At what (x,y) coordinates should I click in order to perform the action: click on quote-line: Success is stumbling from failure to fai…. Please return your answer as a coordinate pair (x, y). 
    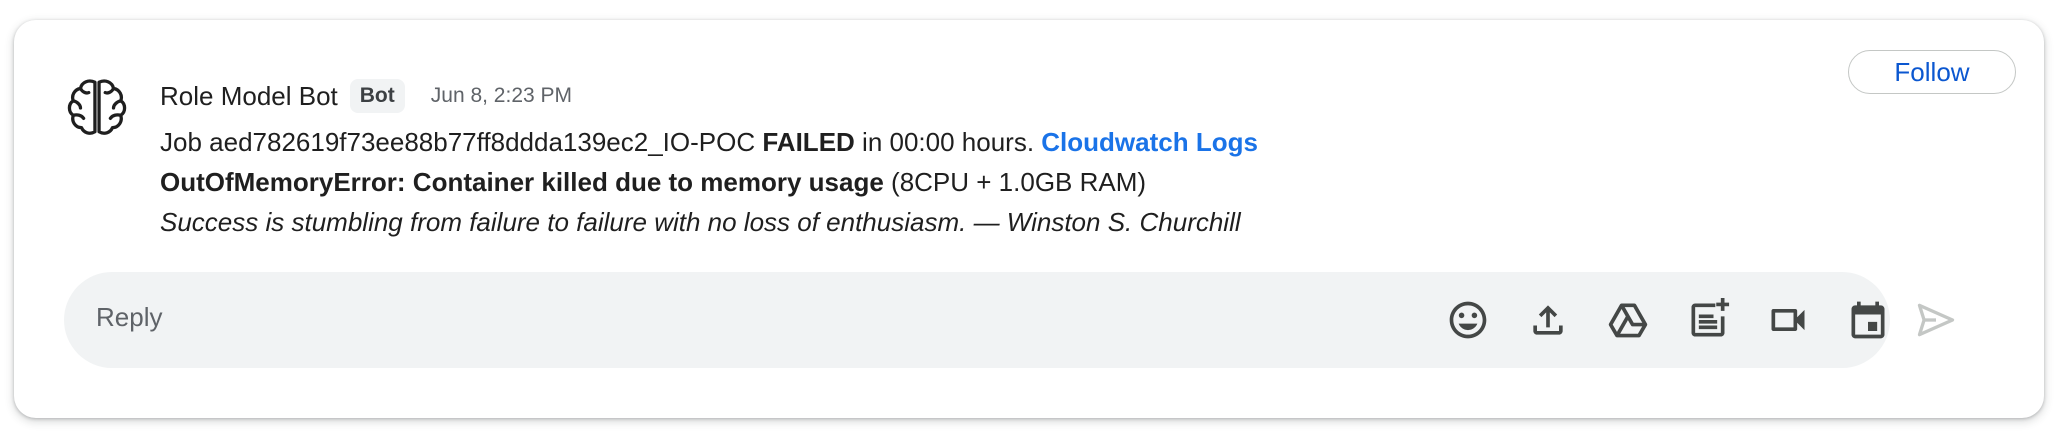
    Looking at the image, I should click on (700, 222).